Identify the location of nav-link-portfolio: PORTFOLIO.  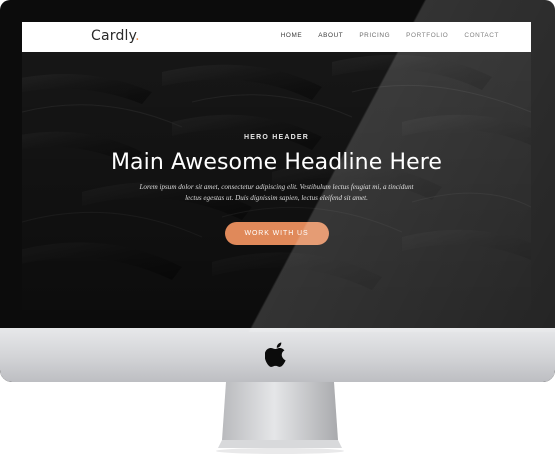
(427, 35).